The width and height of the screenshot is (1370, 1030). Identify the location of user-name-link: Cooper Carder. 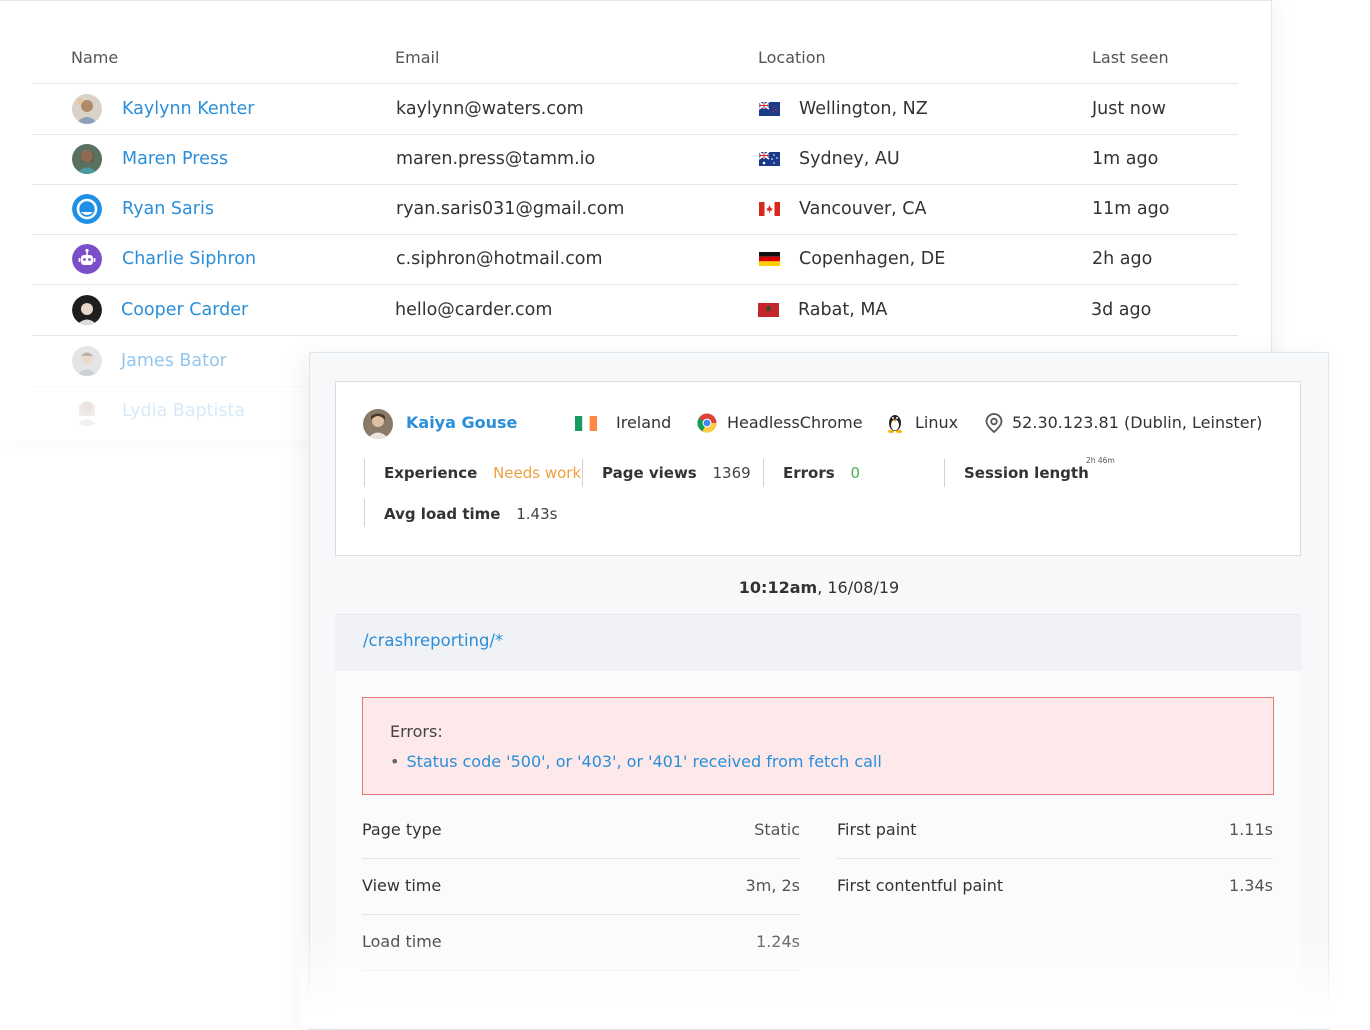
(184, 310).